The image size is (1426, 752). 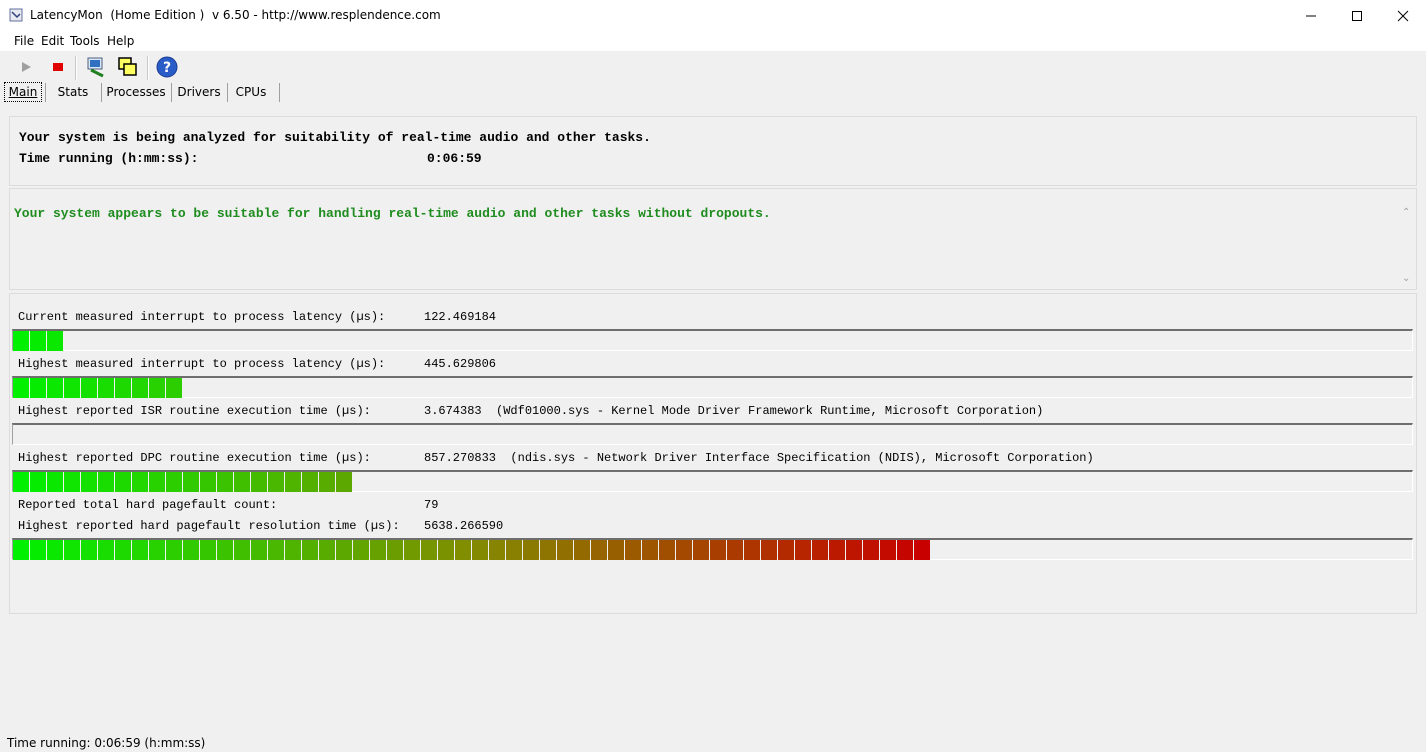 What do you see at coordinates (85, 41) in the screenshot?
I see `menu-tools: Tools` at bounding box center [85, 41].